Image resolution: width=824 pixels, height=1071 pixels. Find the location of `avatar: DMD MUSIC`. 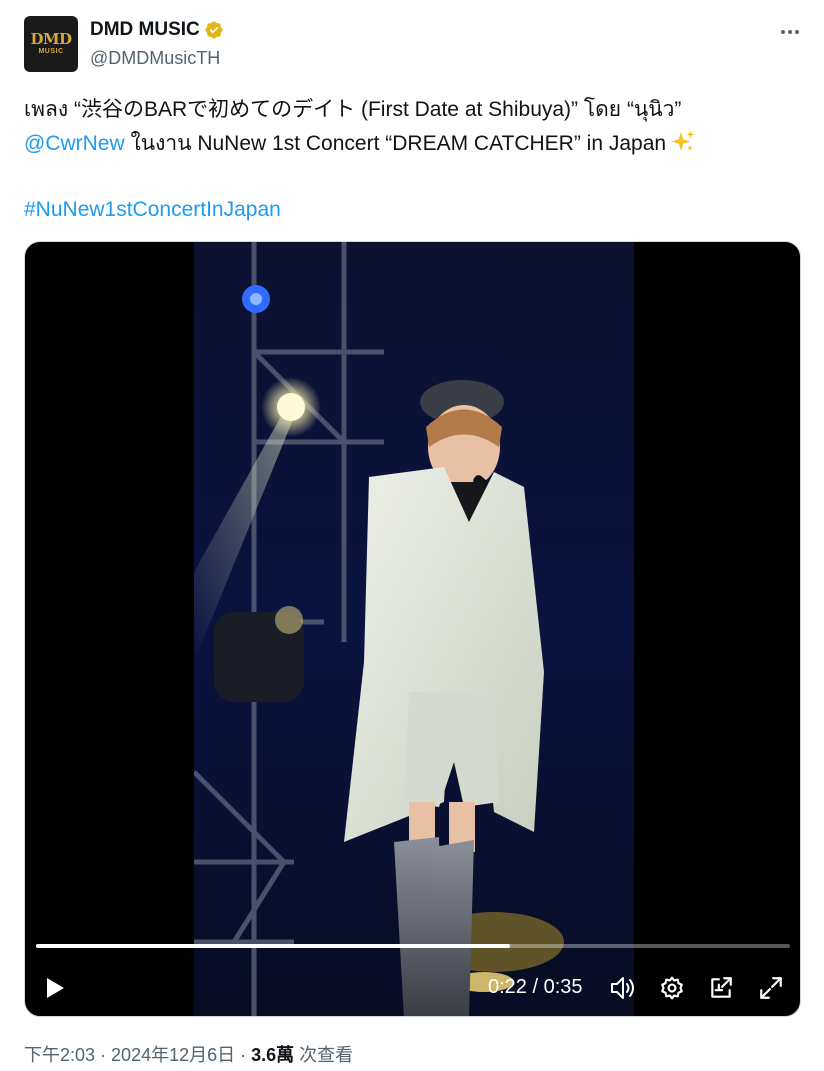

avatar: DMD MUSIC is located at coordinates (51, 44).